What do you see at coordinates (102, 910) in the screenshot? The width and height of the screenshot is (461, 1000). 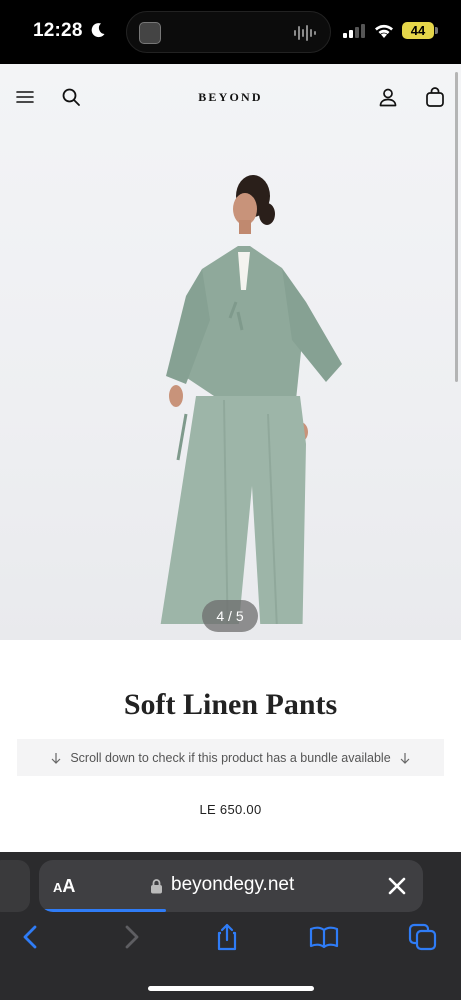 I see `page-load-progress-fill` at bounding box center [102, 910].